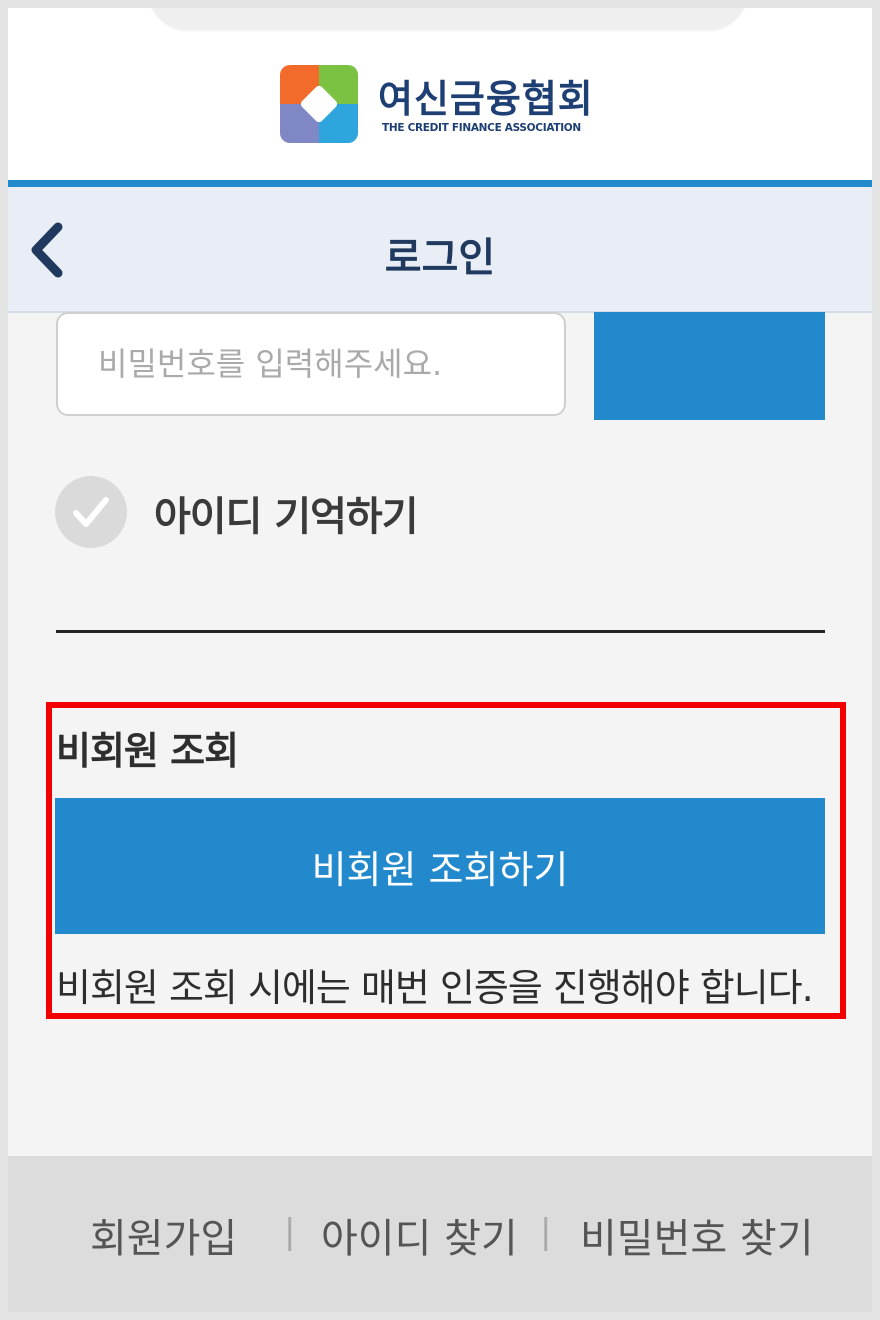 This screenshot has width=880, height=1320. I want to click on device-notch, so click(448, 19).